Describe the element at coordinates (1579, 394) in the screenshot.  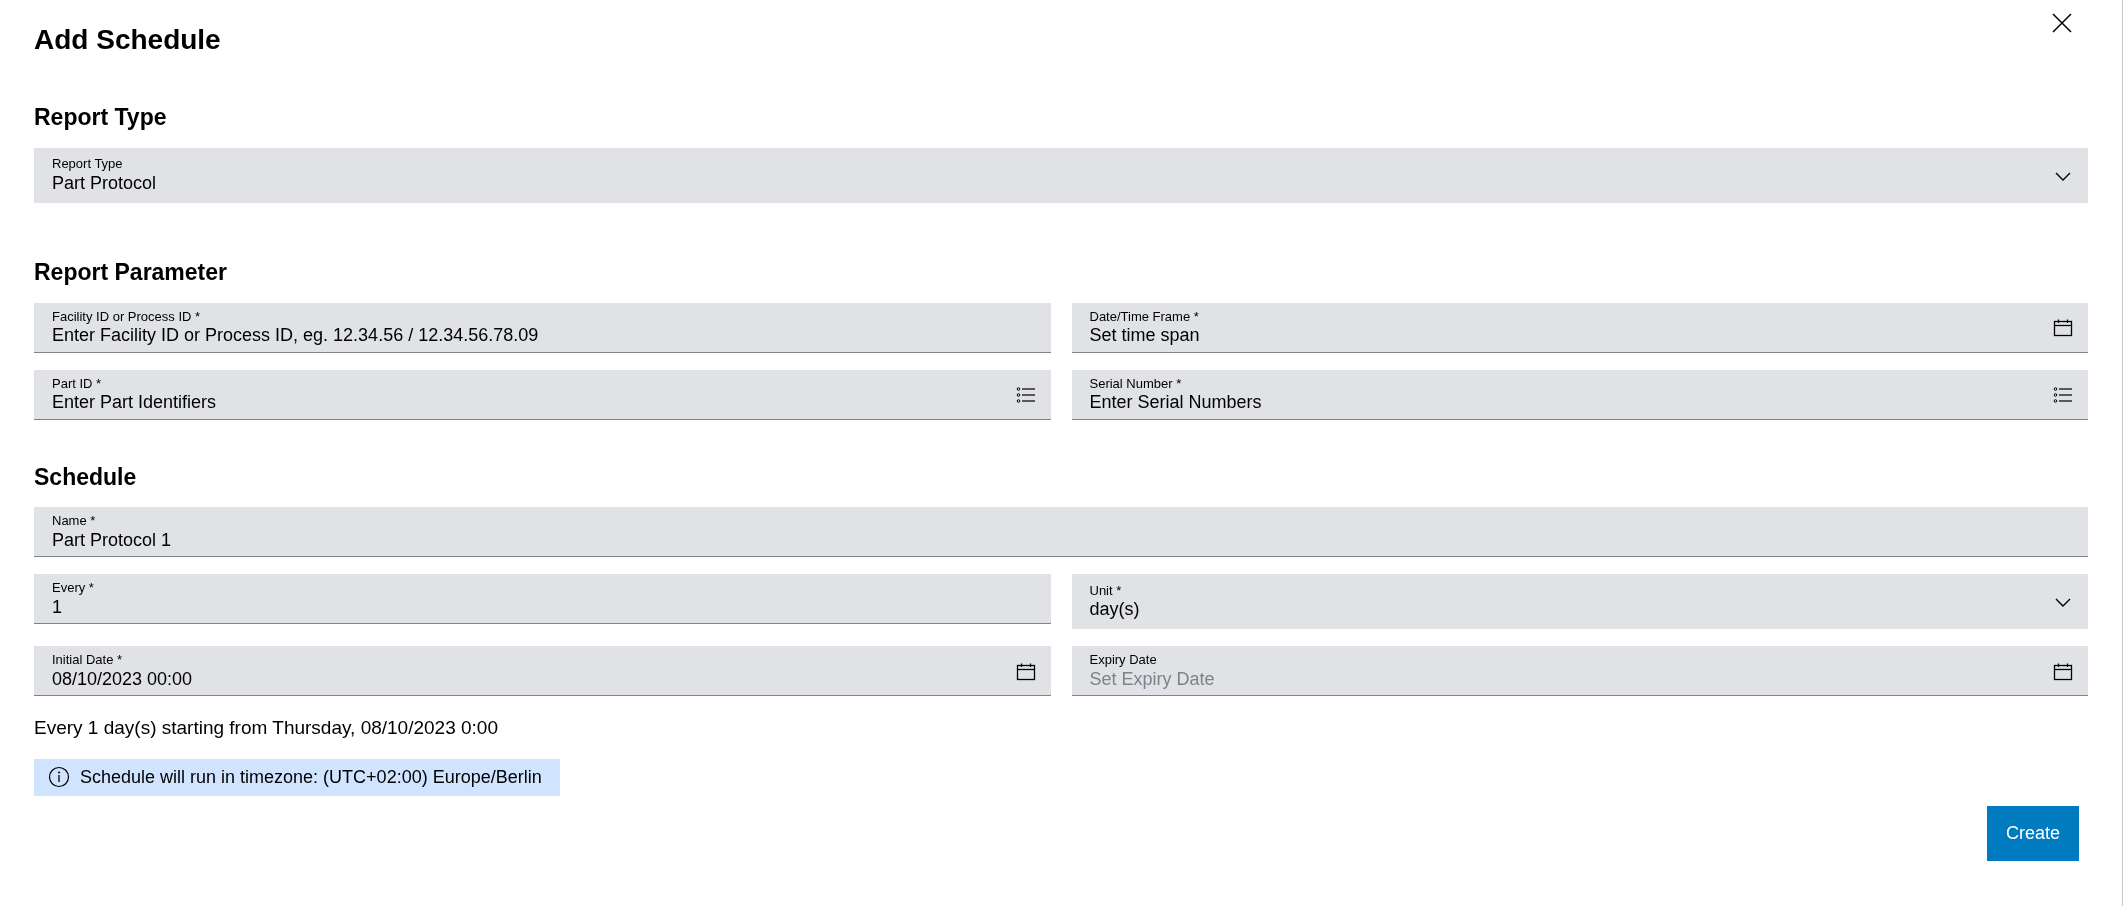
I see `input-field: Serial Number * Enter Serial Numbers` at that location.